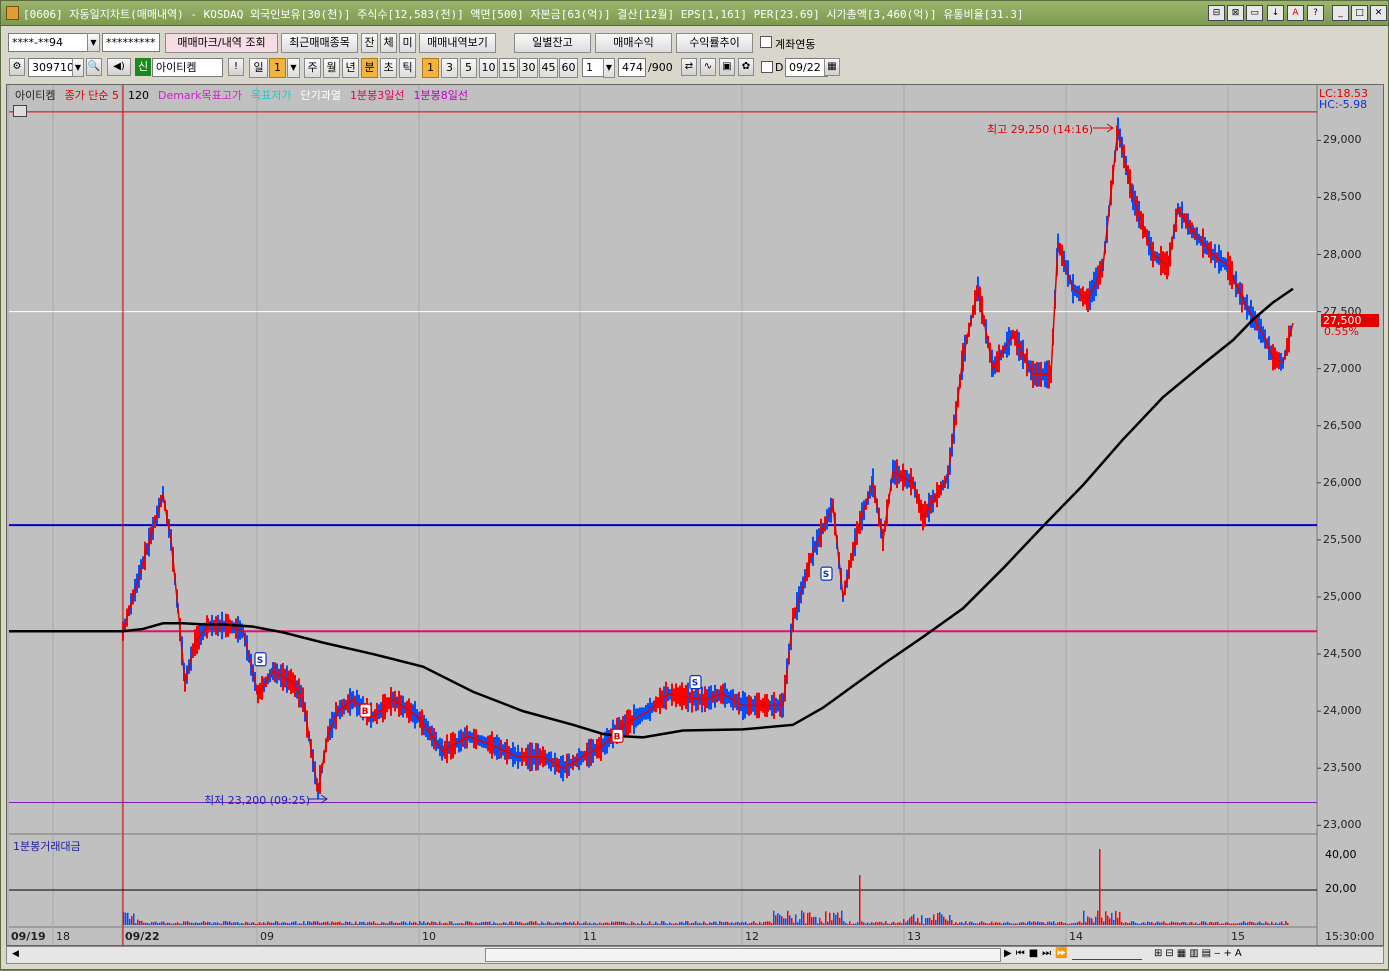  What do you see at coordinates (1342, 711) in the screenshot?
I see `y-tick-label: 24,000` at bounding box center [1342, 711].